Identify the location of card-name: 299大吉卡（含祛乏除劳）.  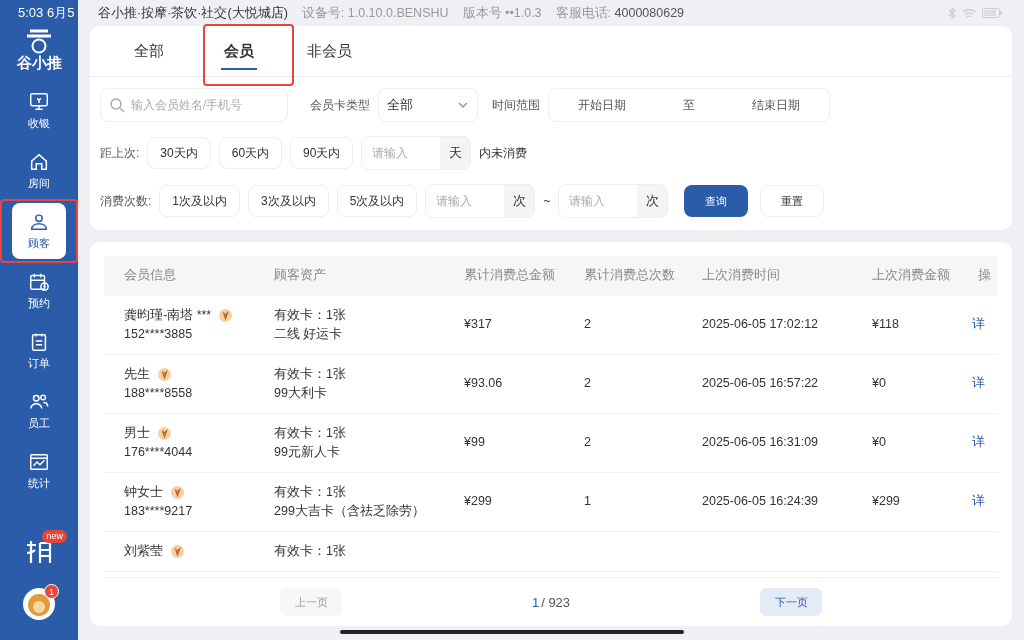
(350, 511).